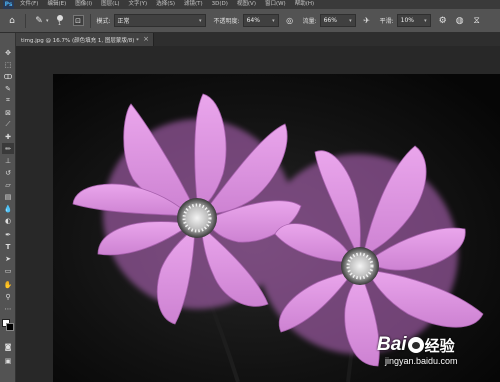 Image resolution: width=500 pixels, height=382 pixels. What do you see at coordinates (8, 196) in the screenshot?
I see `gradient-tool-icon: ▤` at bounding box center [8, 196].